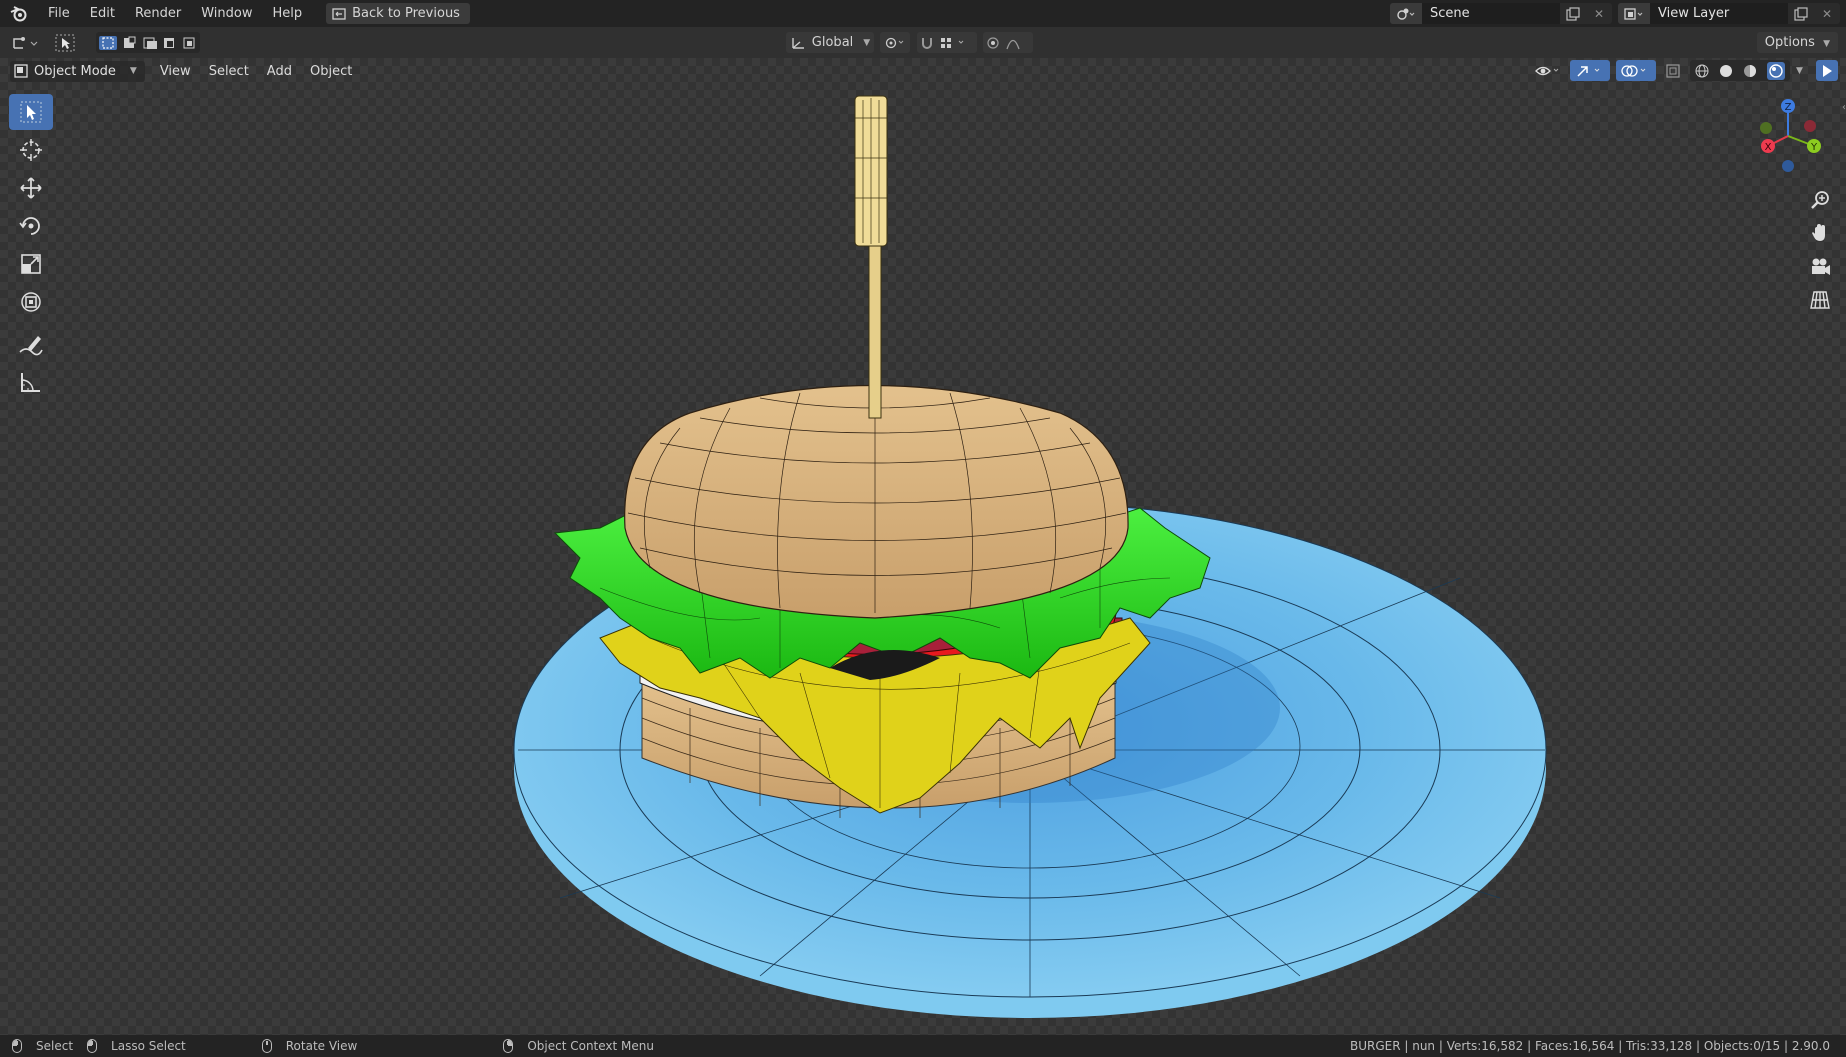 The height and width of the screenshot is (1057, 1846). Describe the element at coordinates (406, 13) in the screenshot. I see `back-to-previous-label: Back to Previous` at that location.